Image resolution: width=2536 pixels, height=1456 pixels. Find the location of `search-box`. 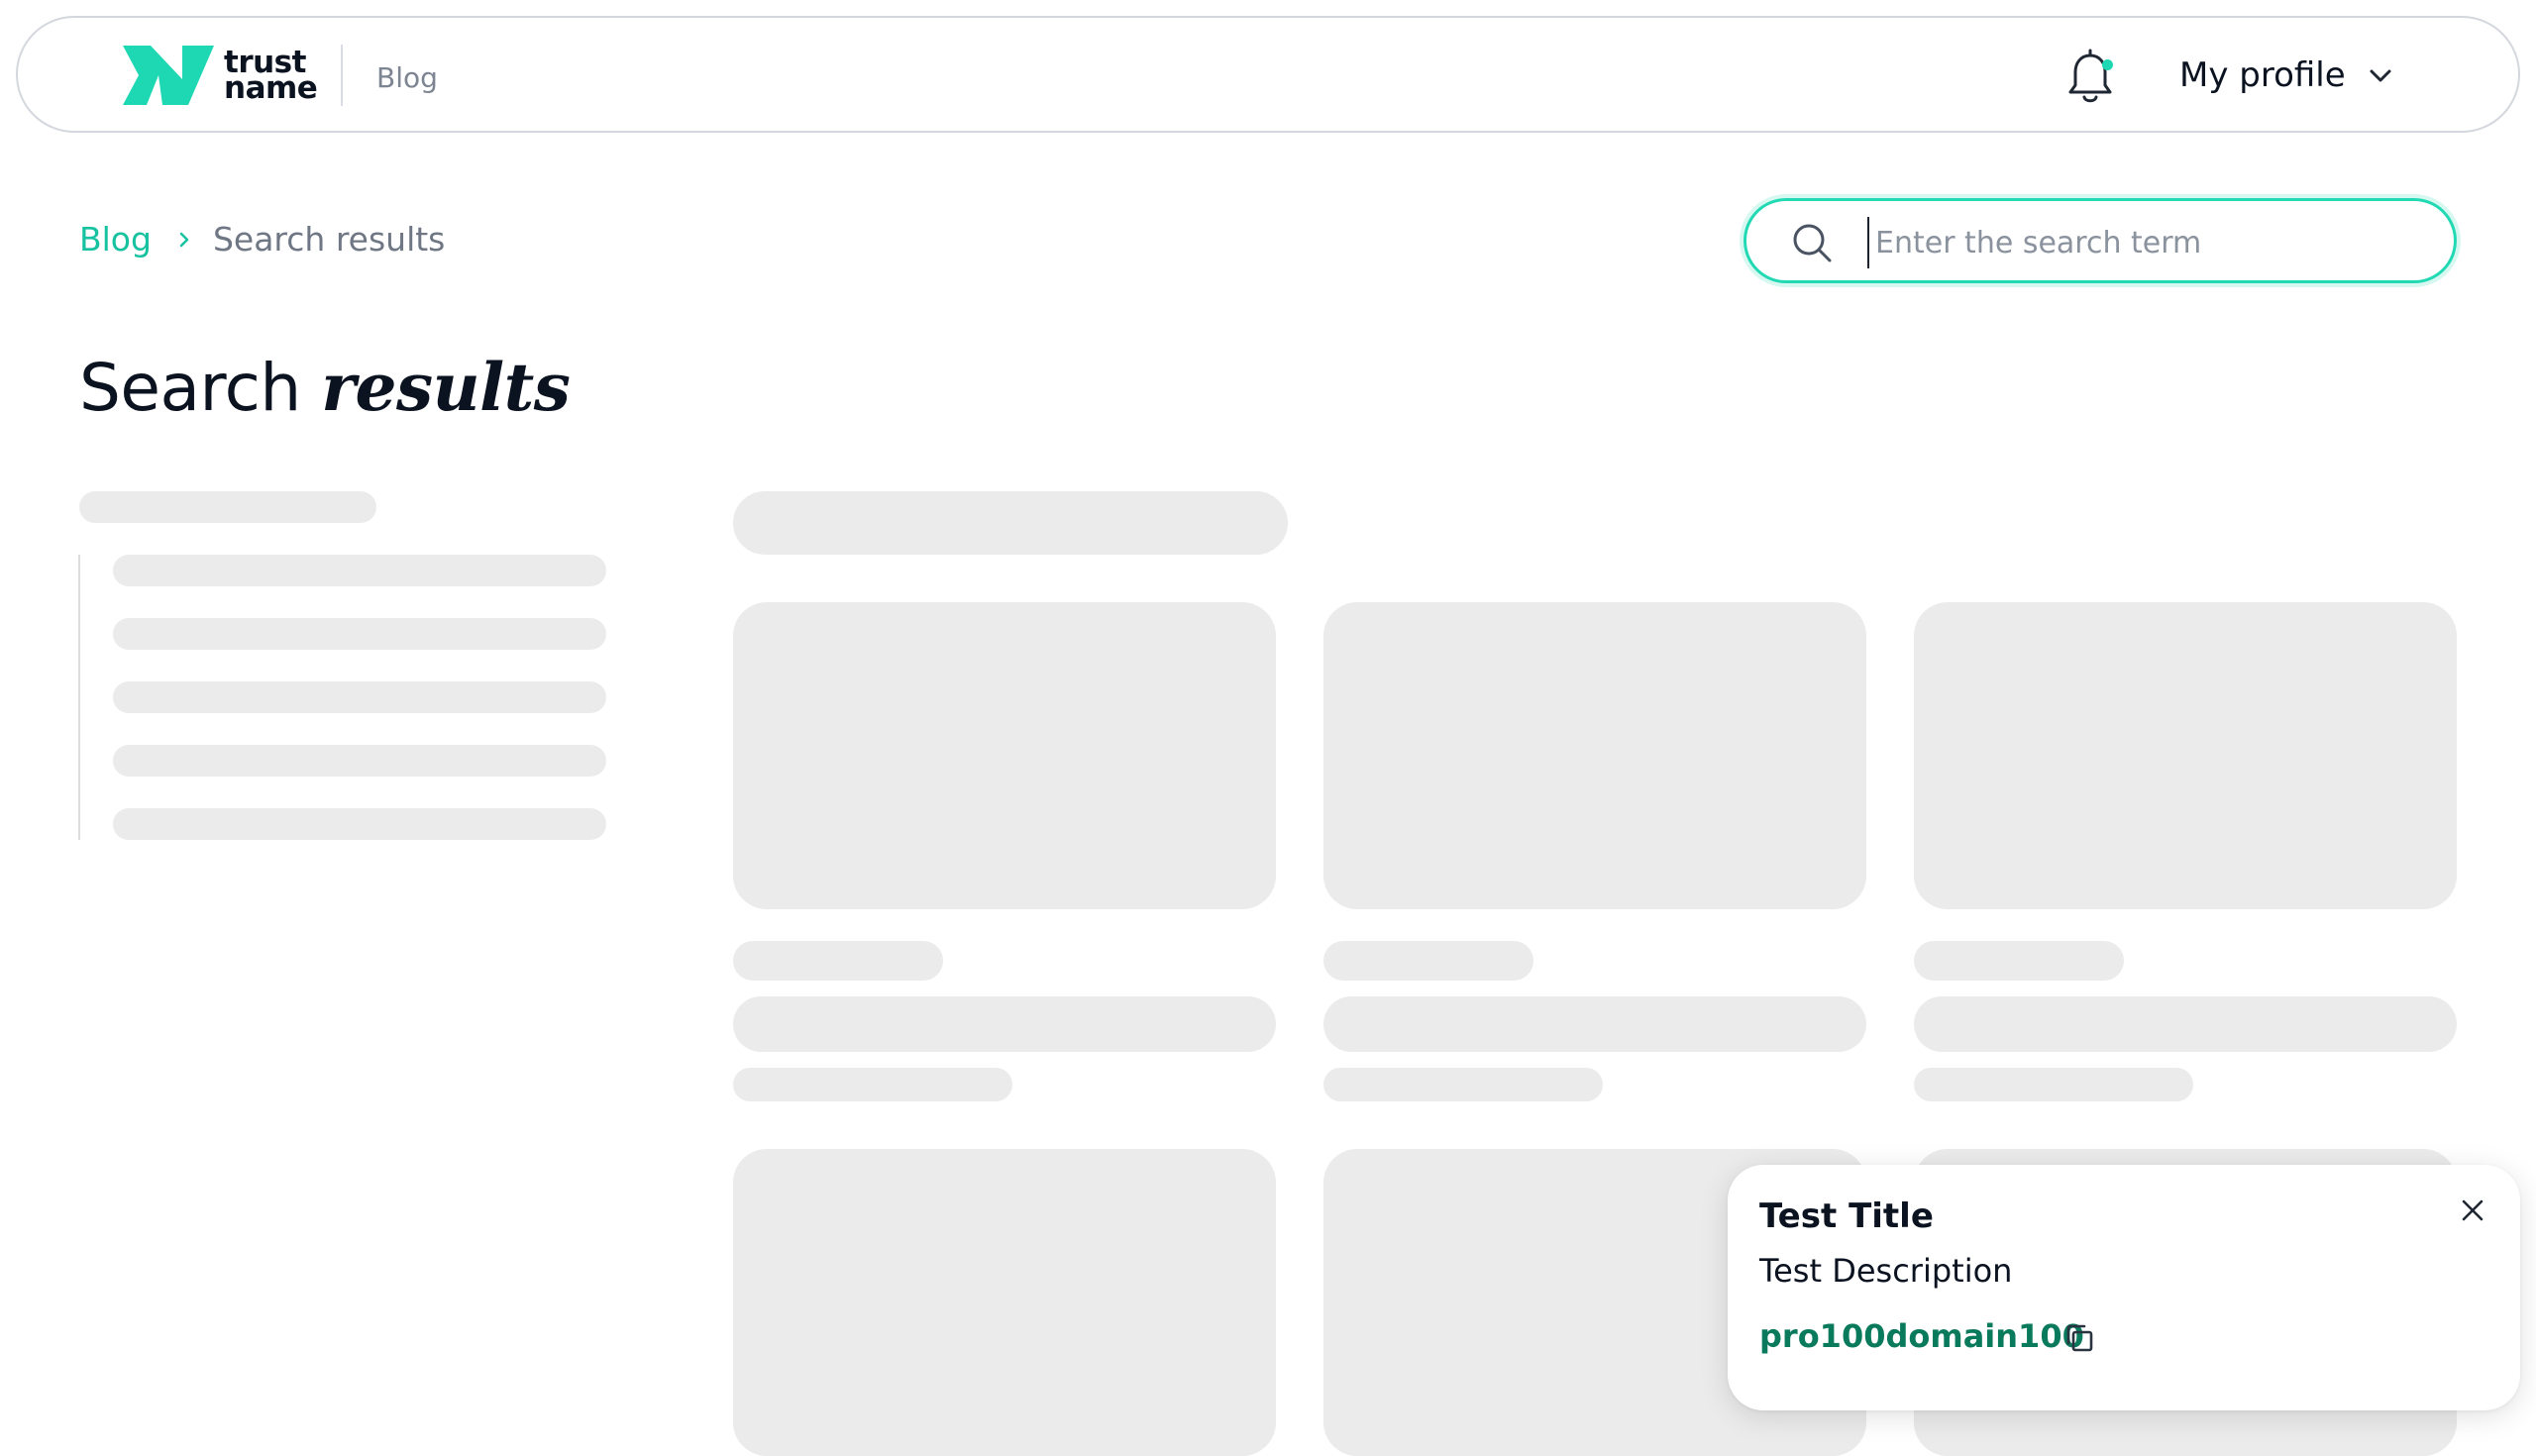

search-box is located at coordinates (2100, 240).